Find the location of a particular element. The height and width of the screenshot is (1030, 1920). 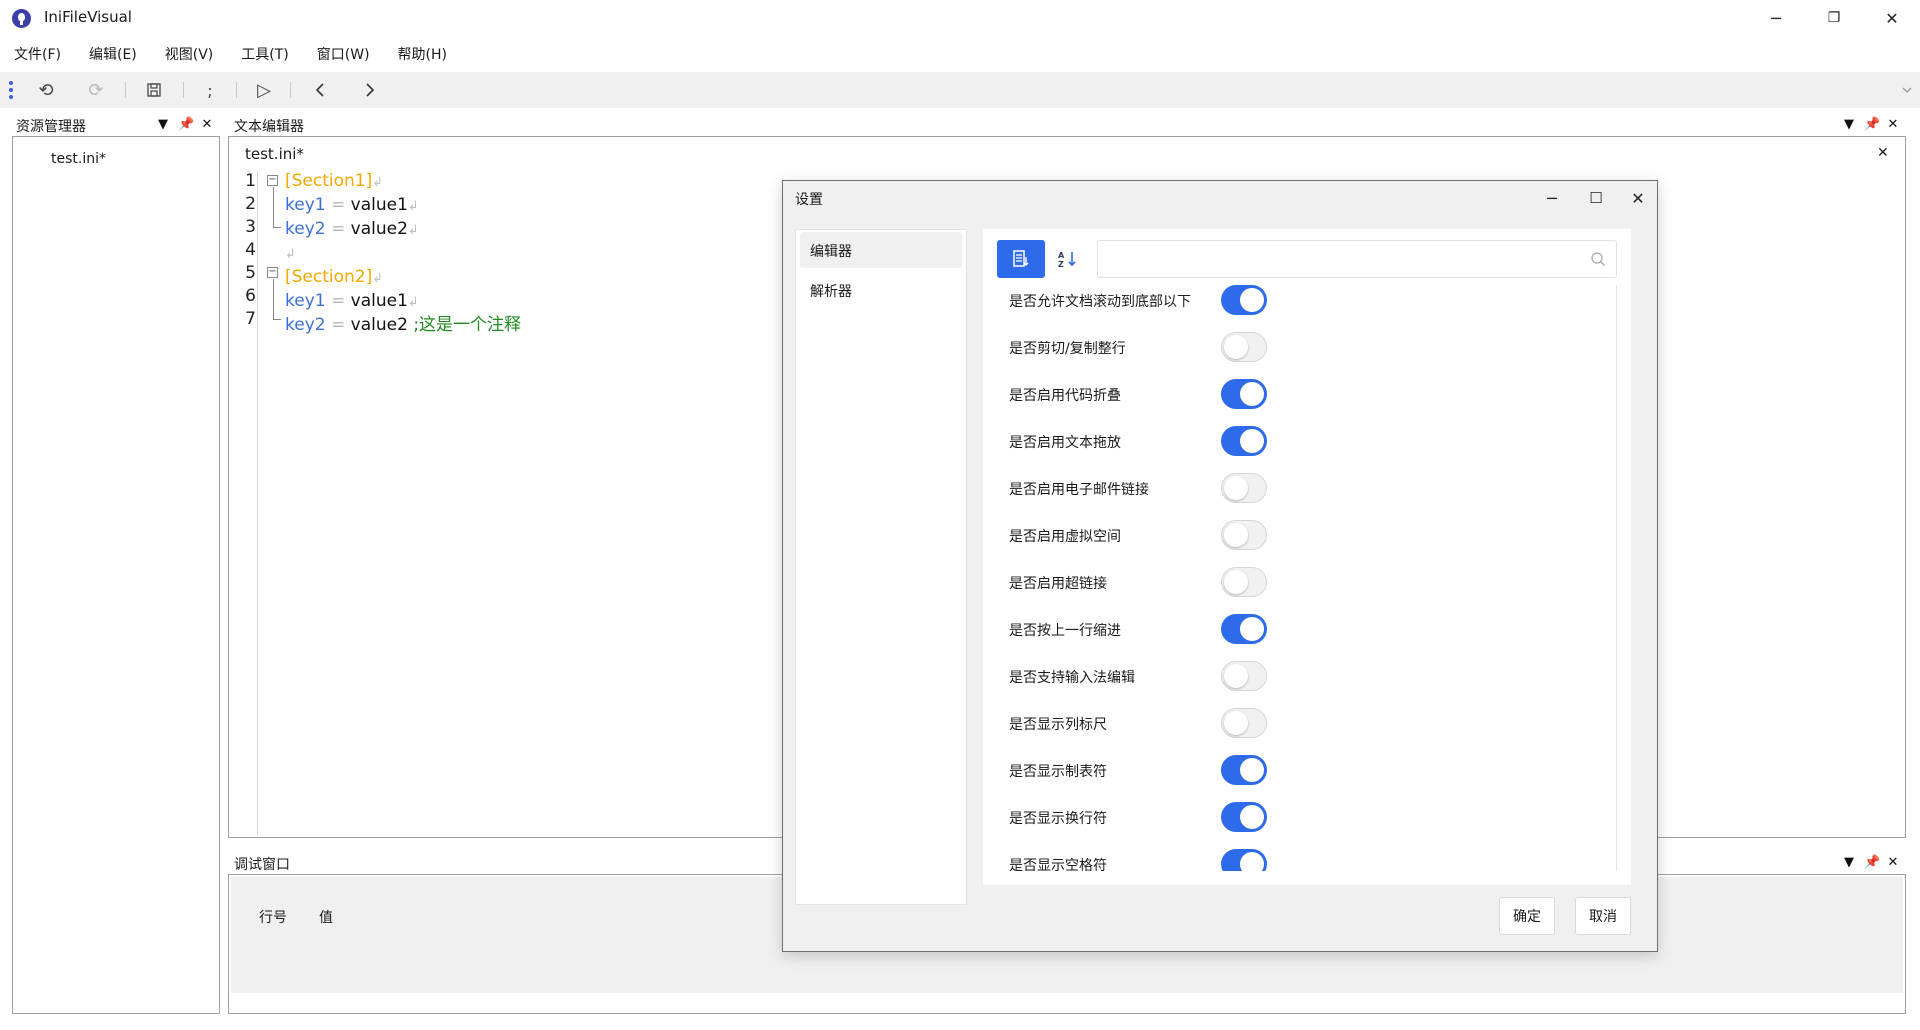

debug-title: 调试窗口 is located at coordinates (262, 865).